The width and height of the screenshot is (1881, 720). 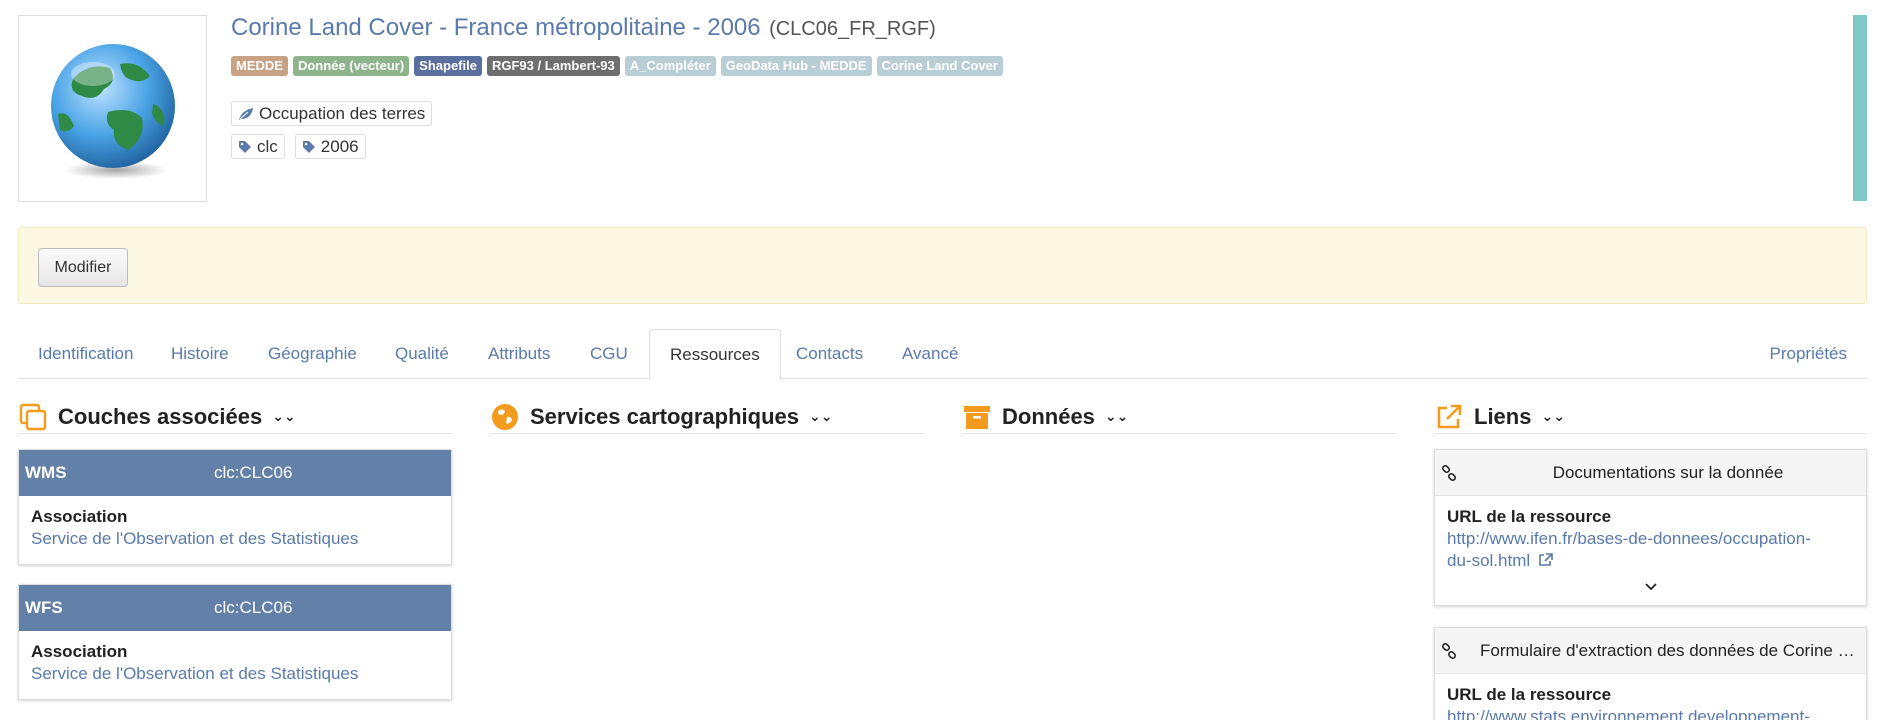 I want to click on keyword-chip: 2006, so click(x=330, y=146).